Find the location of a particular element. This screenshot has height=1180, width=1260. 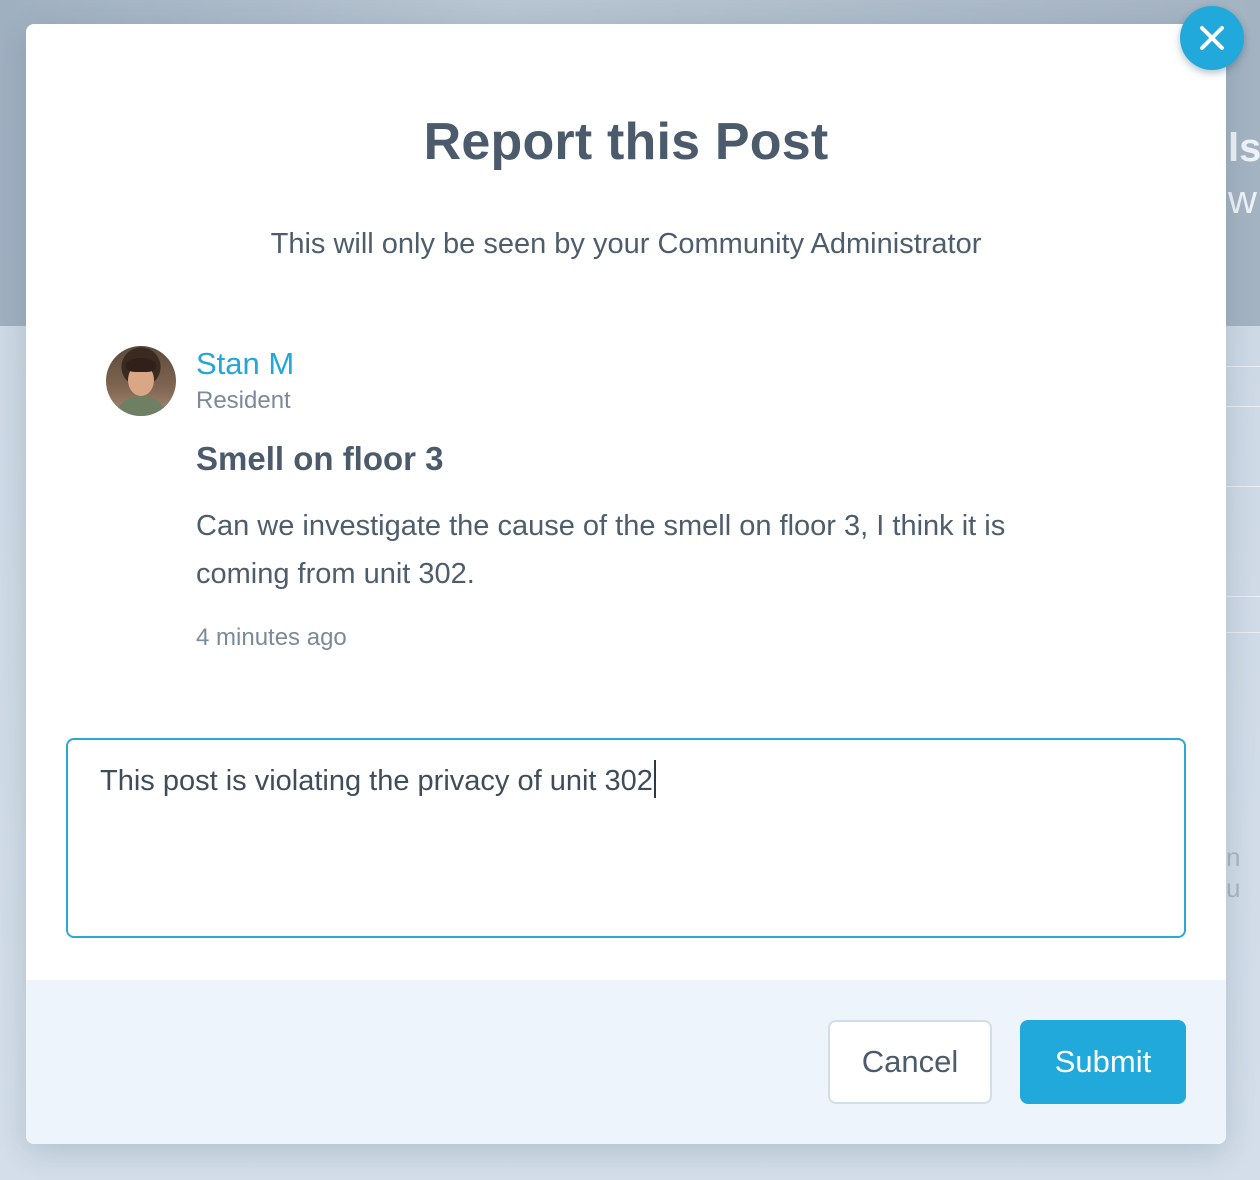

author-role: Resident is located at coordinates (243, 400).